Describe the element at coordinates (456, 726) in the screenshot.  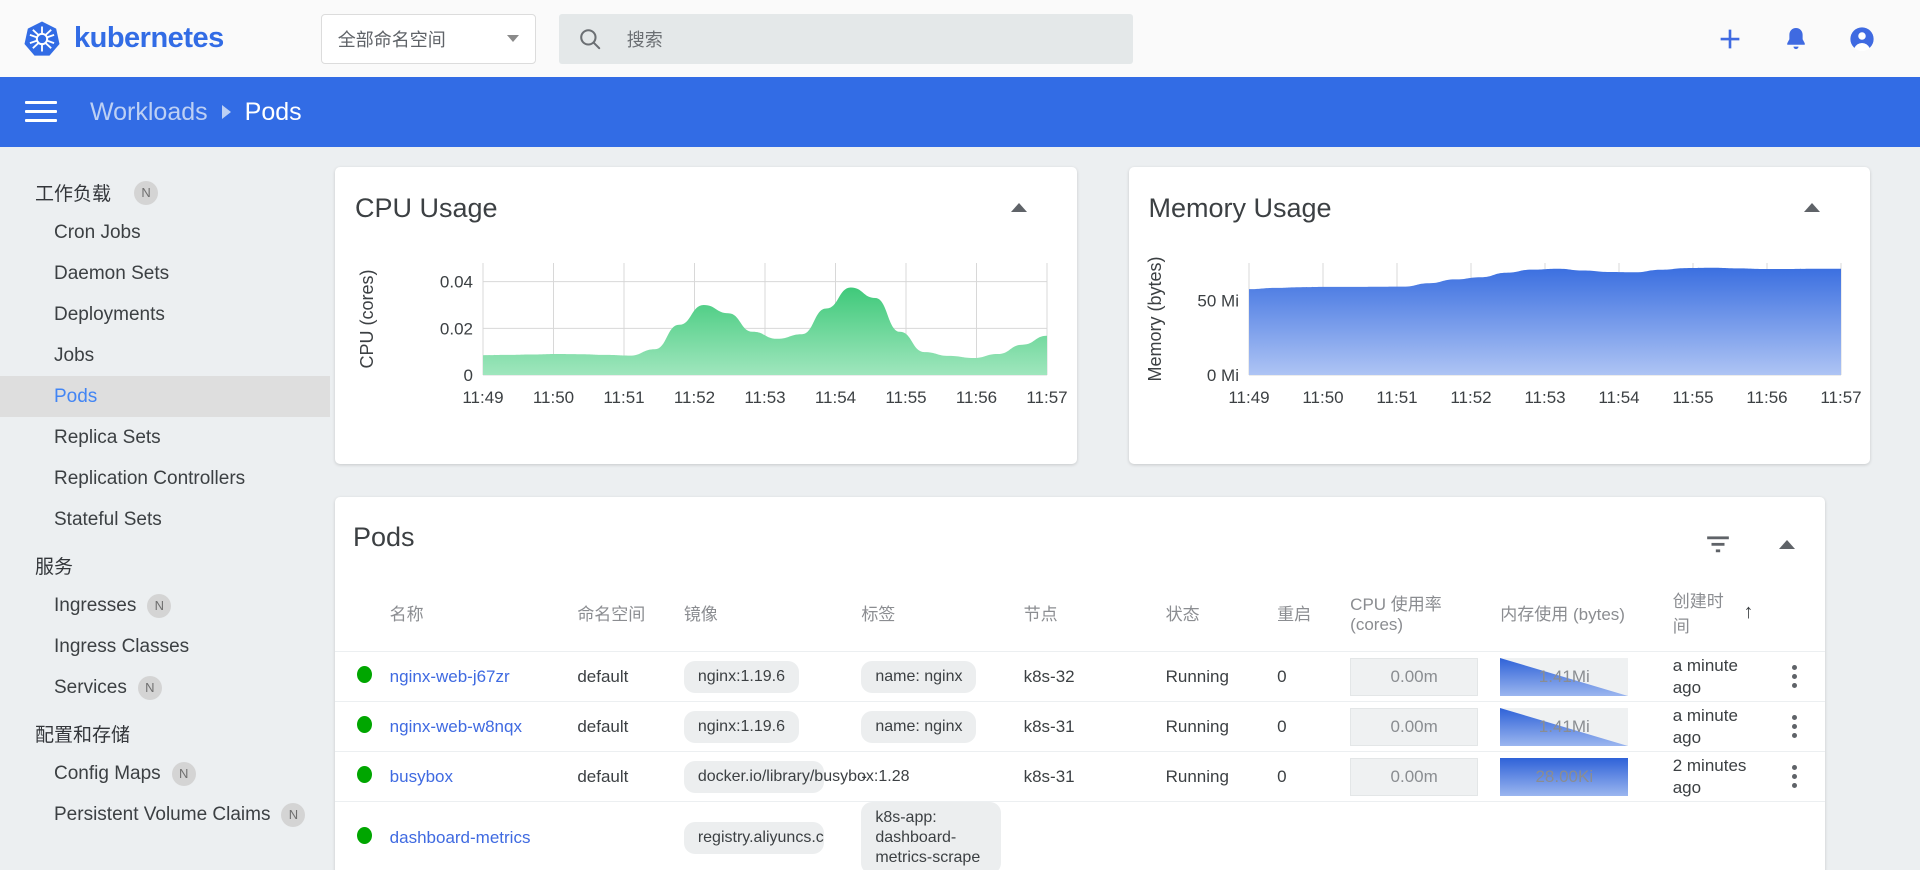
I see `pod-name-link: nginx-web-w8nqx` at that location.